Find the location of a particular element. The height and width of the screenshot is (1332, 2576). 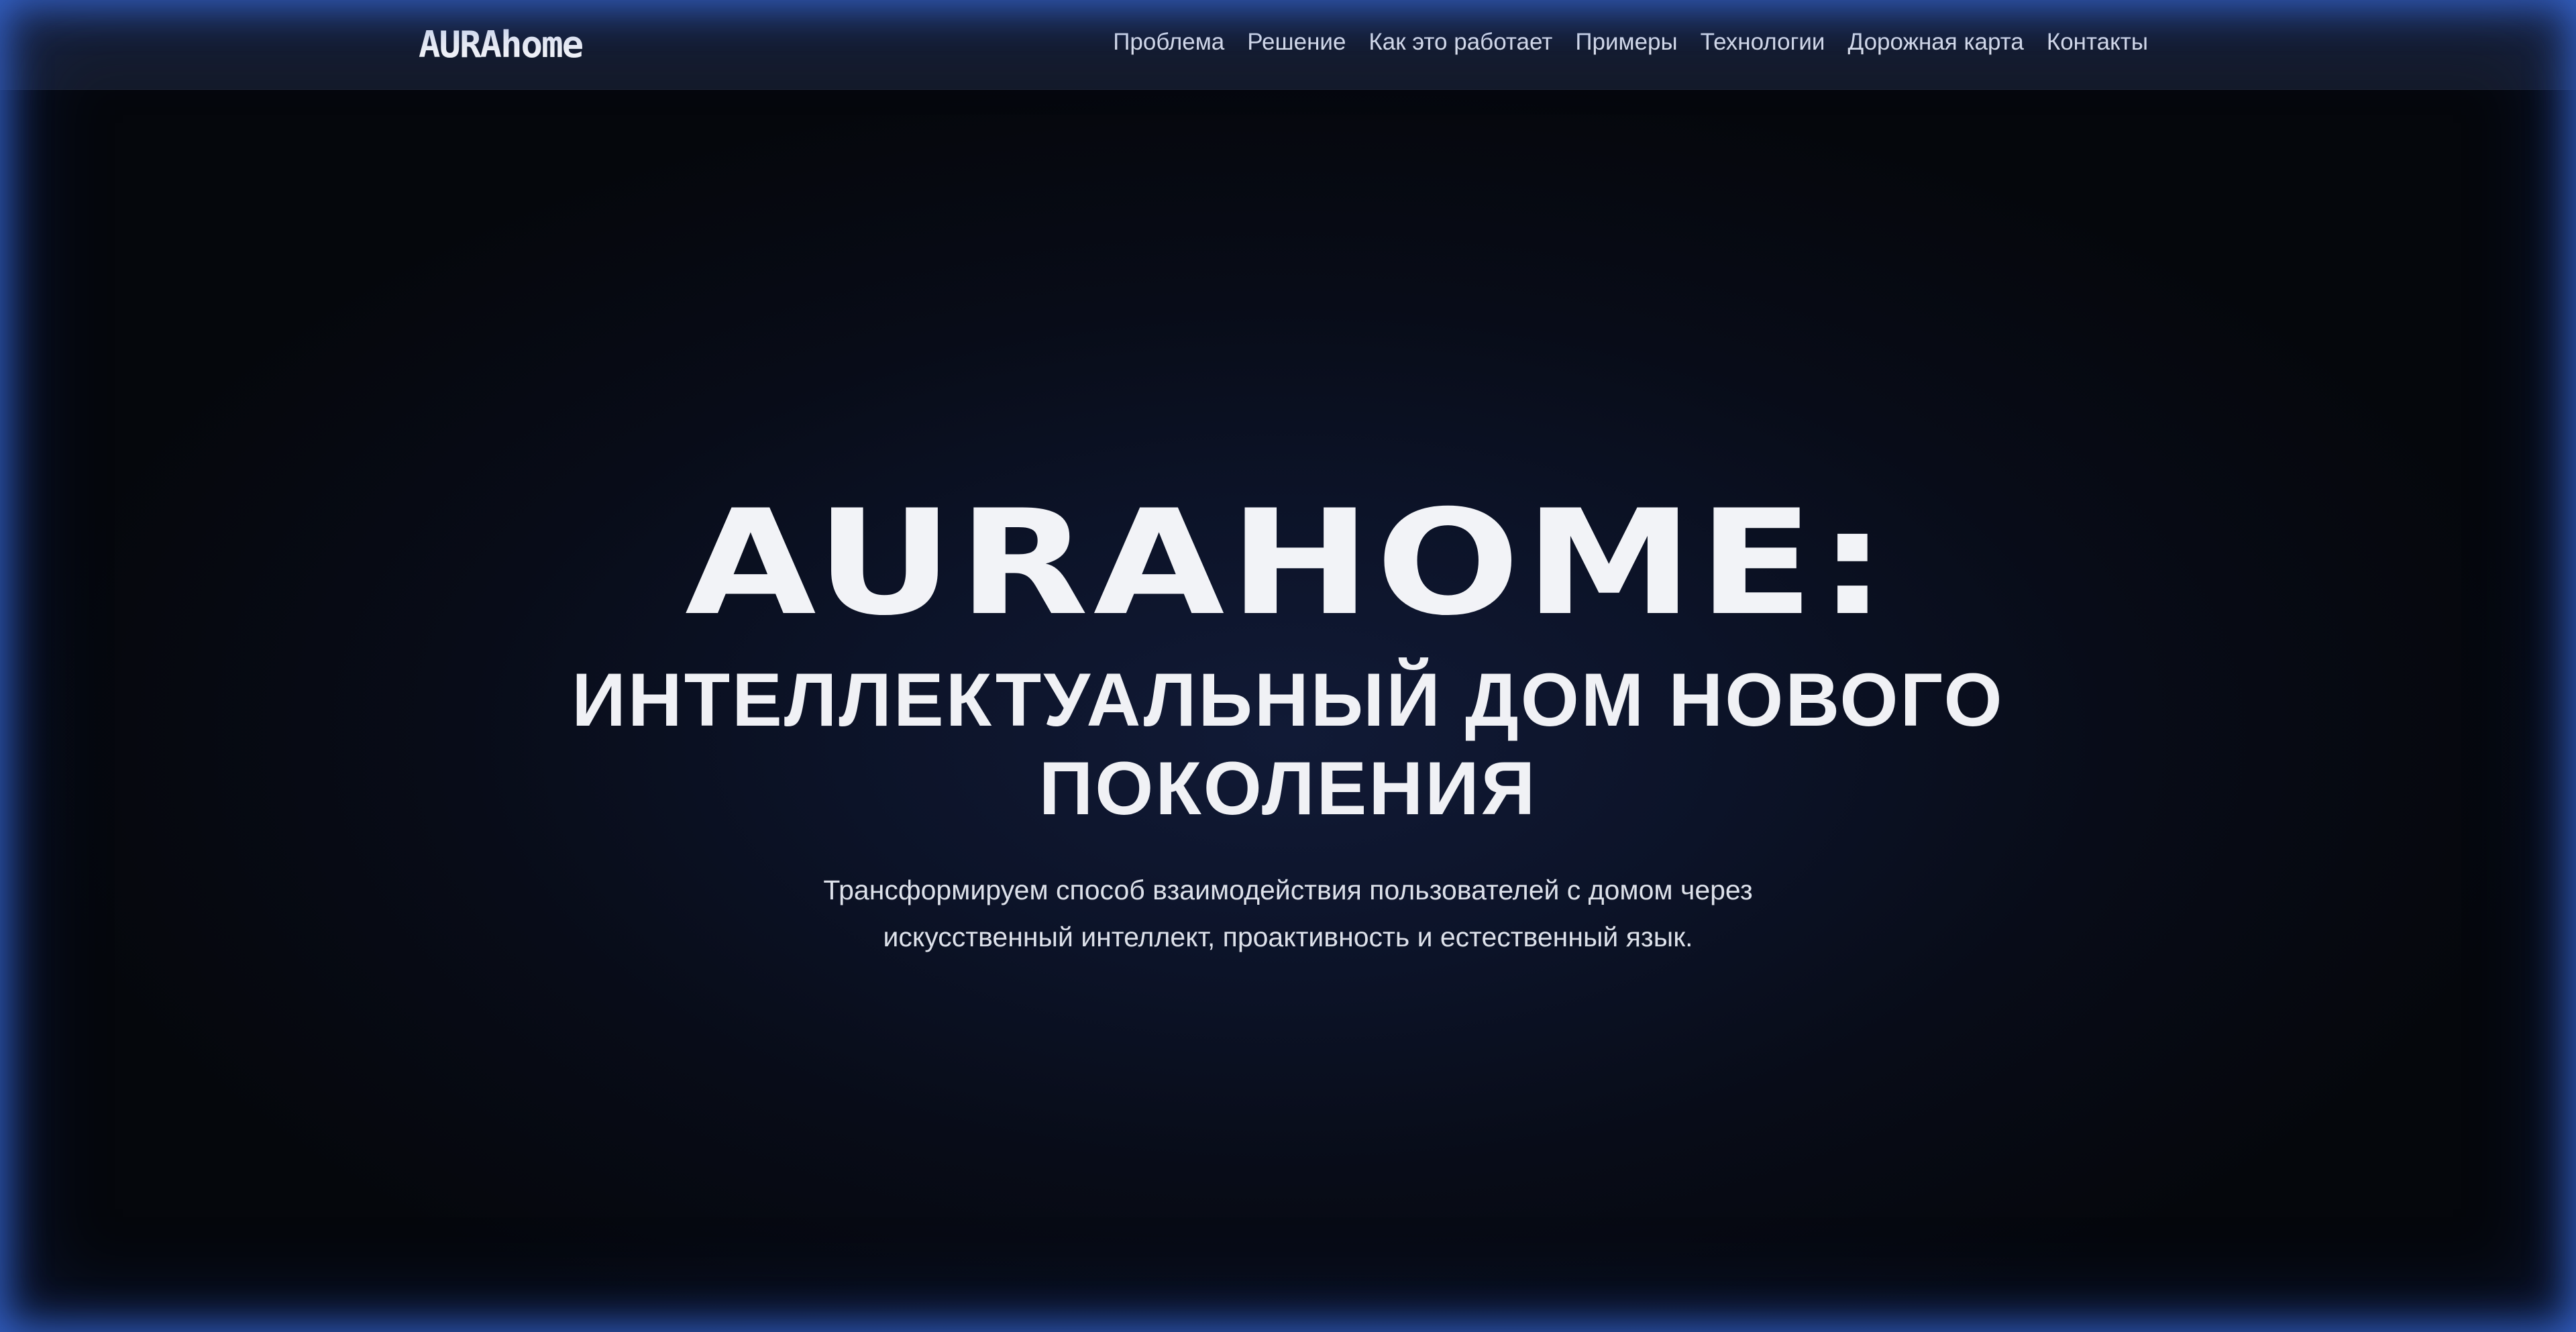

nav-link-roadmap: Дорожная карта is located at coordinates (1935, 42).